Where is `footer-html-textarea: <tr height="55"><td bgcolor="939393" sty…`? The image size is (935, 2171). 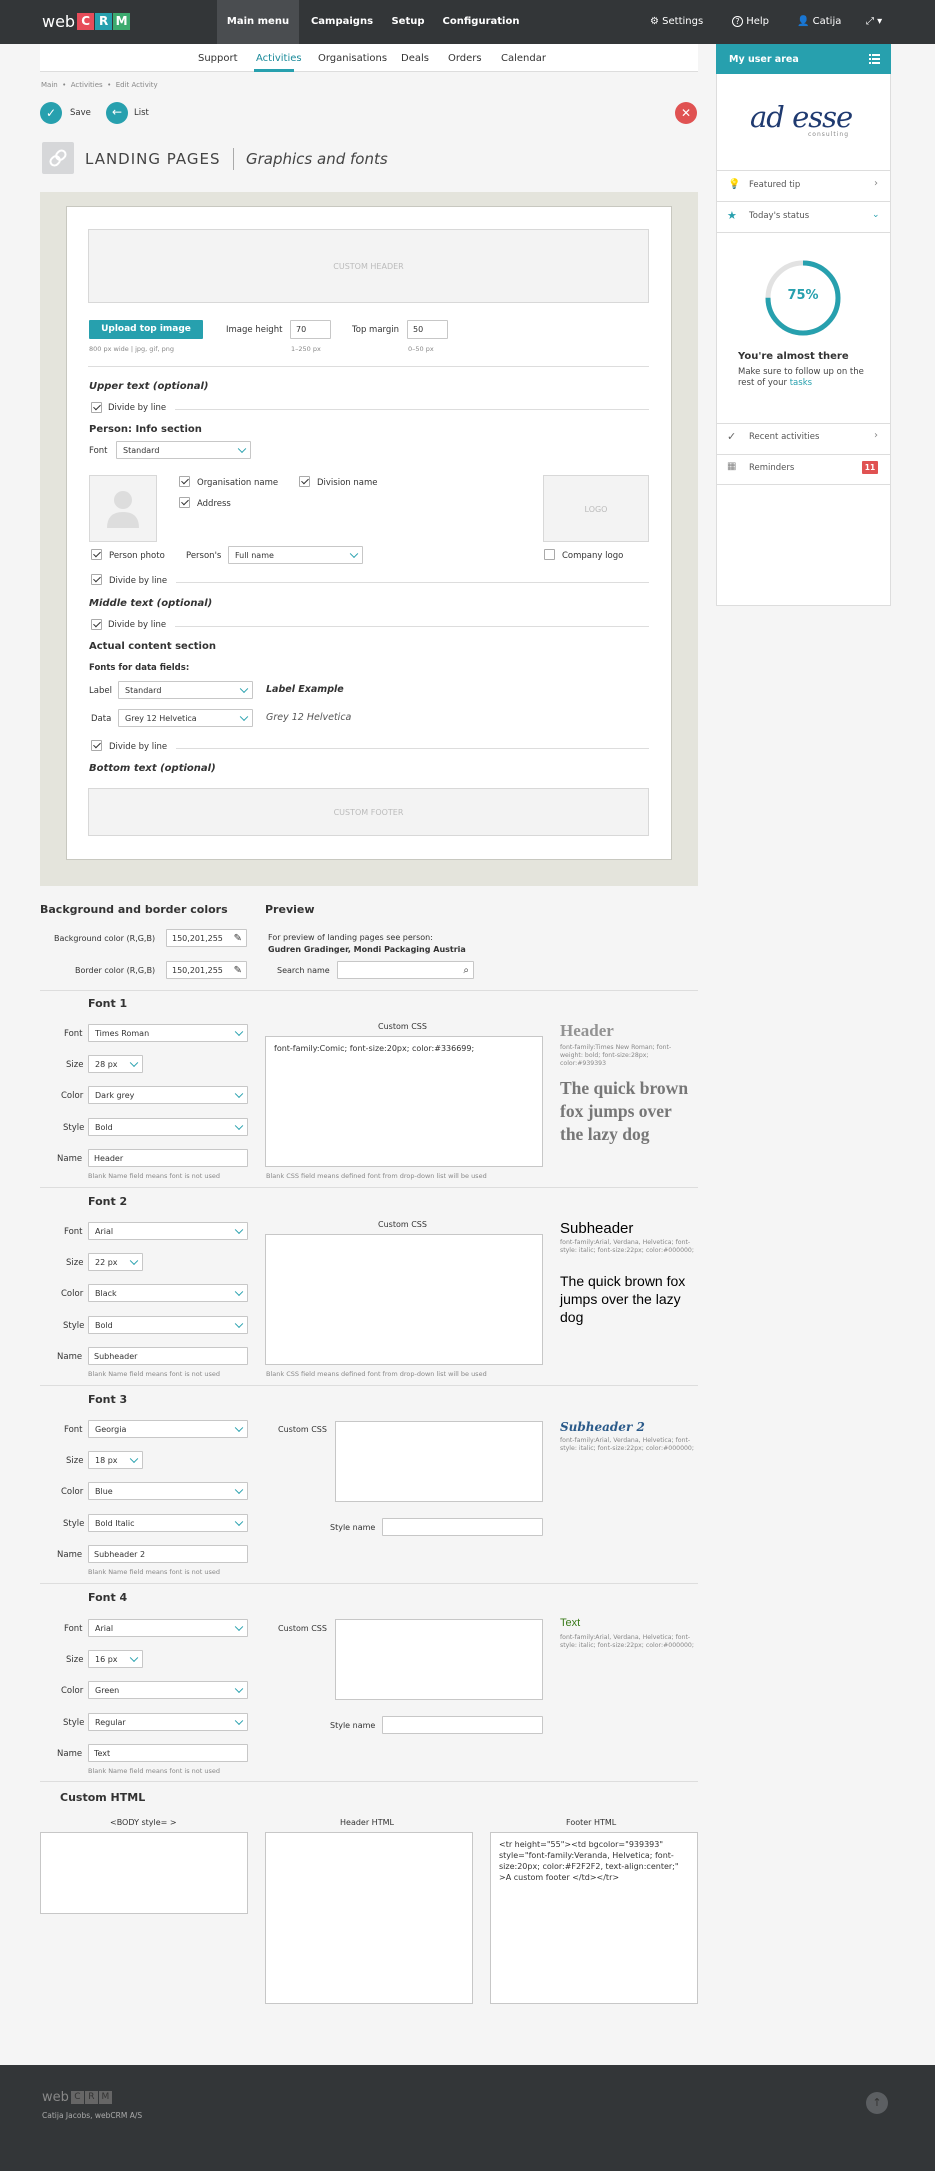 footer-html-textarea: <tr height="55"><td bgcolor="939393" sty… is located at coordinates (594, 1918).